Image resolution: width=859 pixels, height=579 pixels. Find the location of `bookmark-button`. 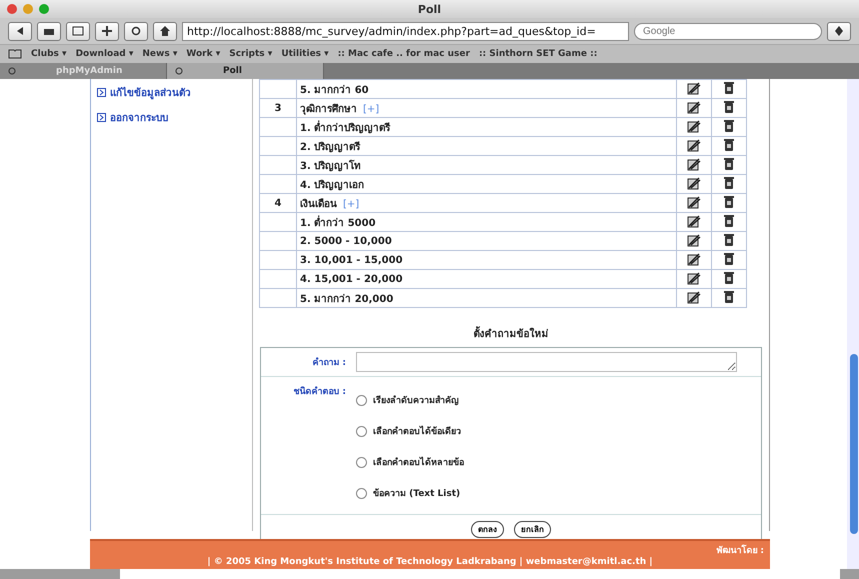

bookmark-button is located at coordinates (839, 31).